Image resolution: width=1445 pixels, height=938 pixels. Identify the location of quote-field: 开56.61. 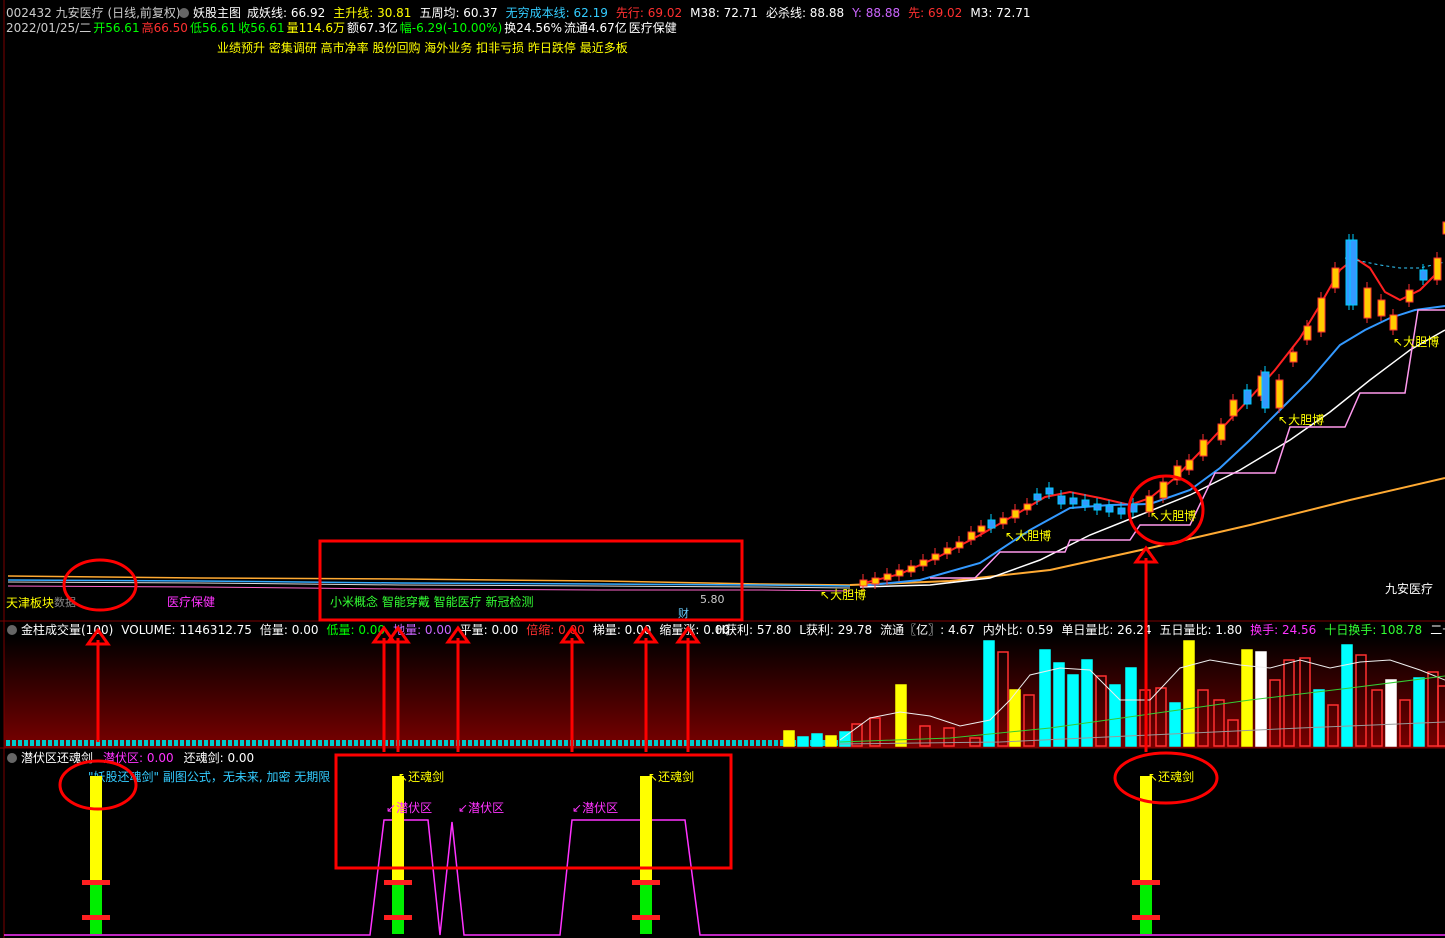
(116, 28).